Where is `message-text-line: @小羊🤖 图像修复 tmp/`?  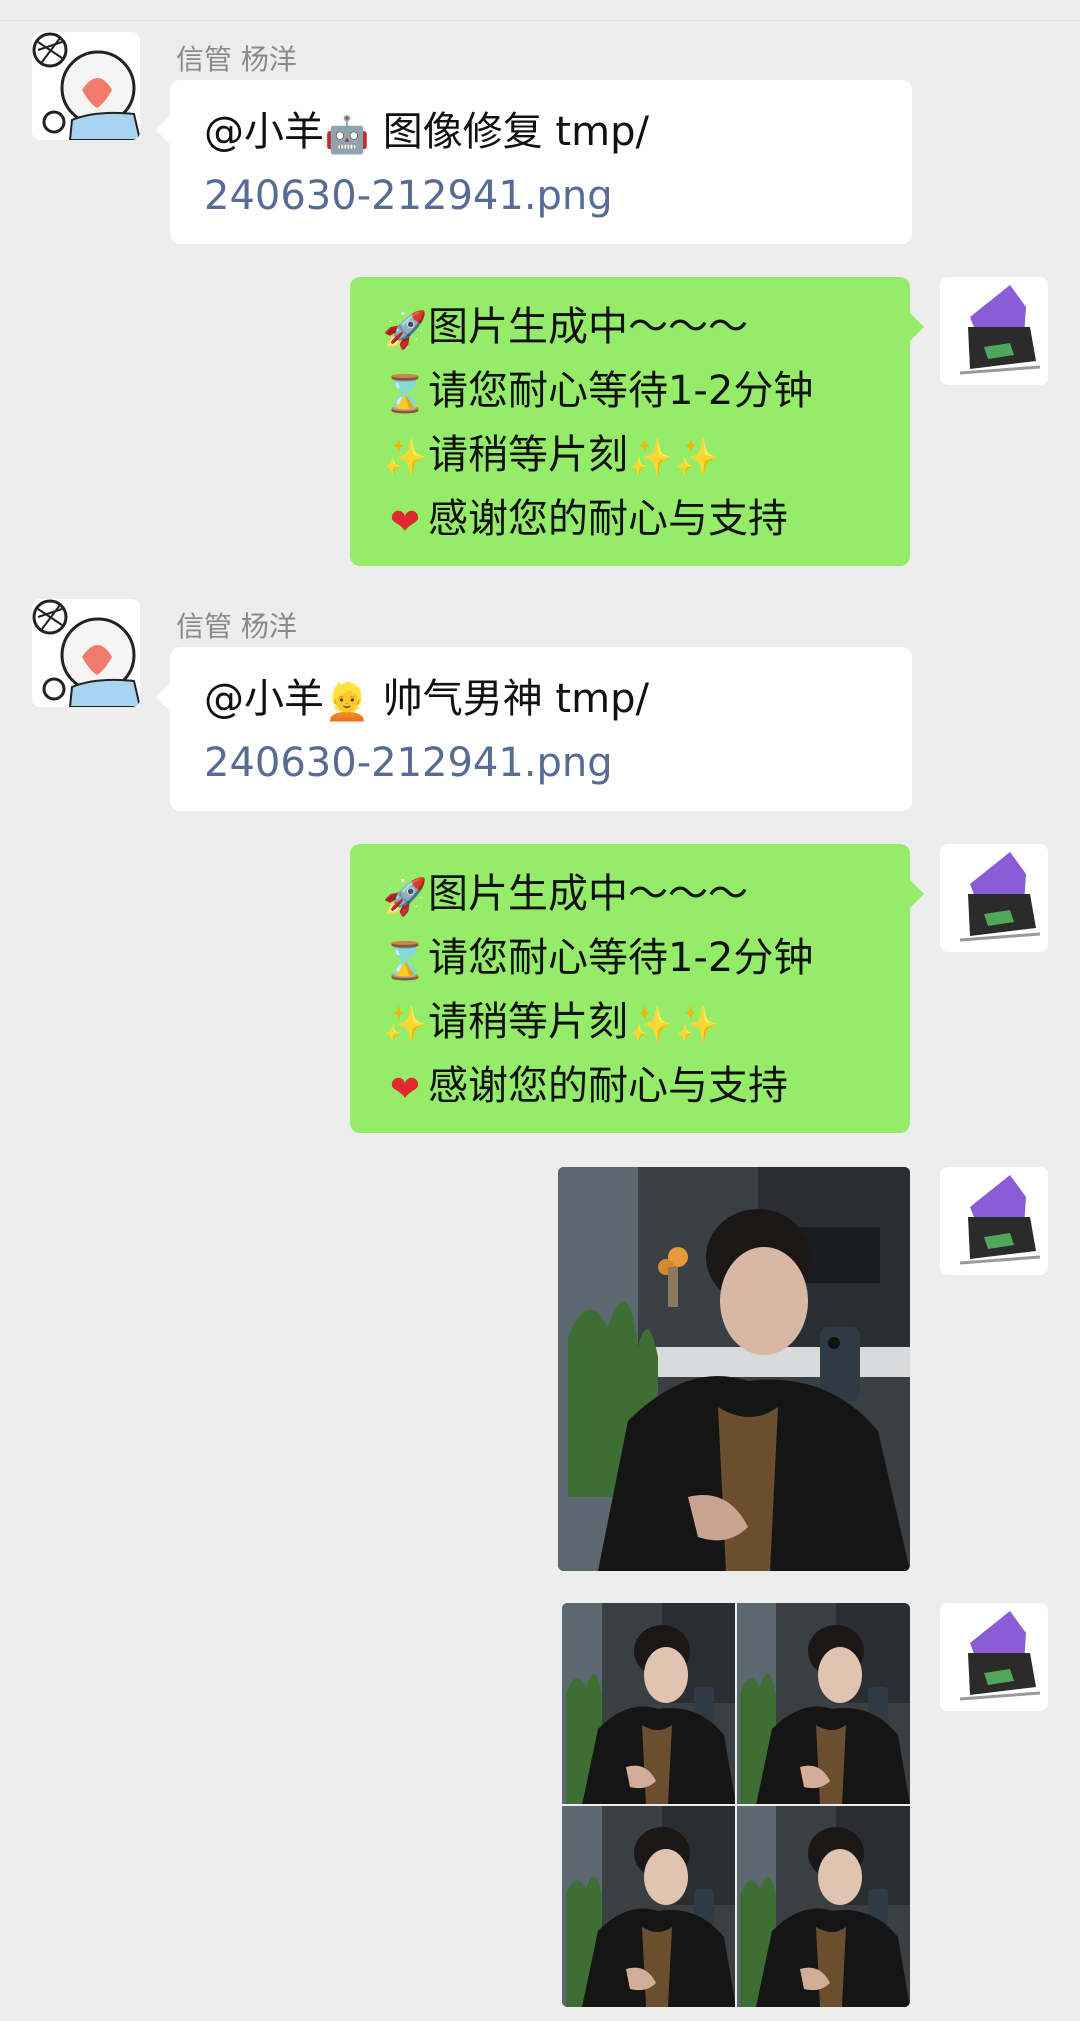 message-text-line: @小羊🤖 图像修复 tmp/ is located at coordinates (542, 134).